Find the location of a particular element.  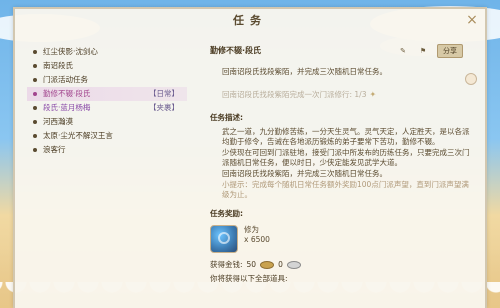

close-icon: × is located at coordinates (472, 20).